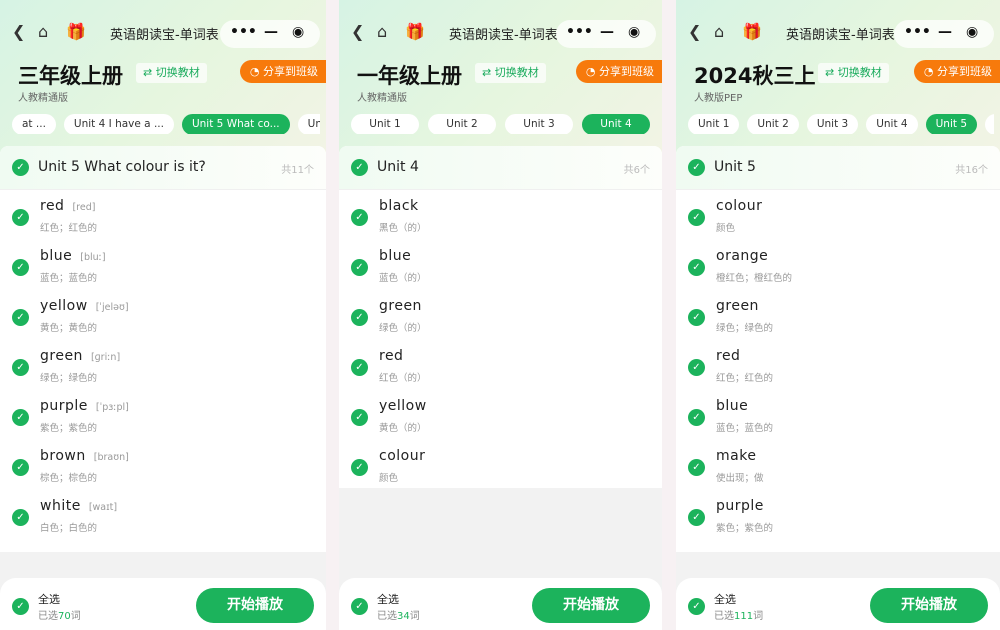  What do you see at coordinates (951, 124) in the screenshot?
I see `unit-tab: Unit 5` at bounding box center [951, 124].